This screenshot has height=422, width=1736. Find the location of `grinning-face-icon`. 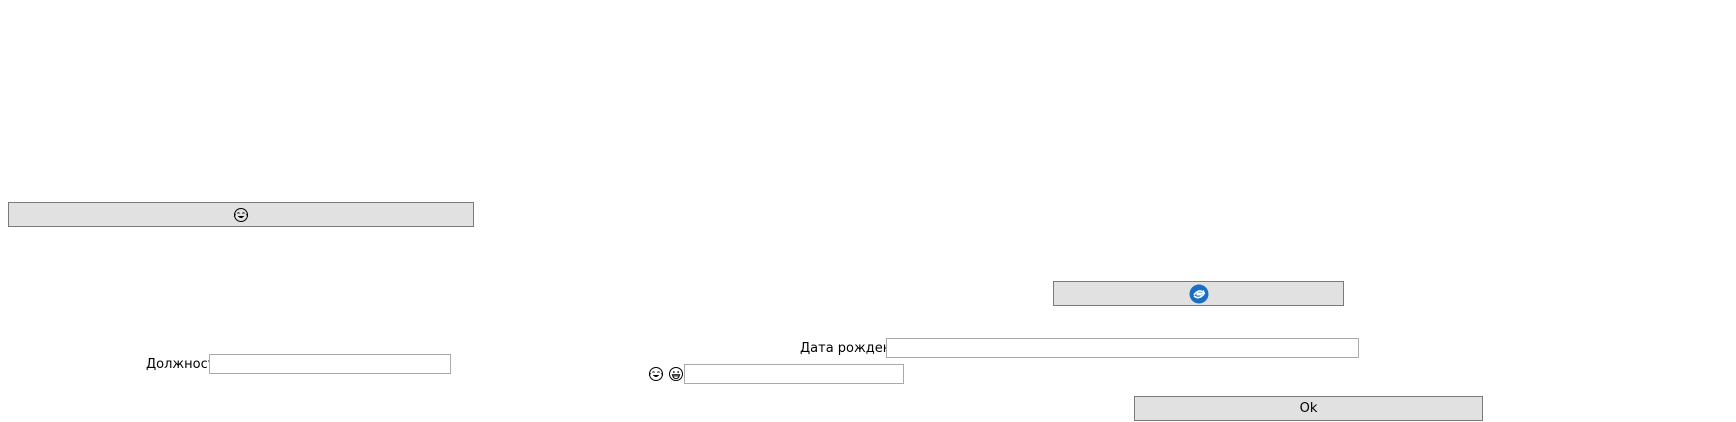

grinning-face-icon is located at coordinates (676, 374).